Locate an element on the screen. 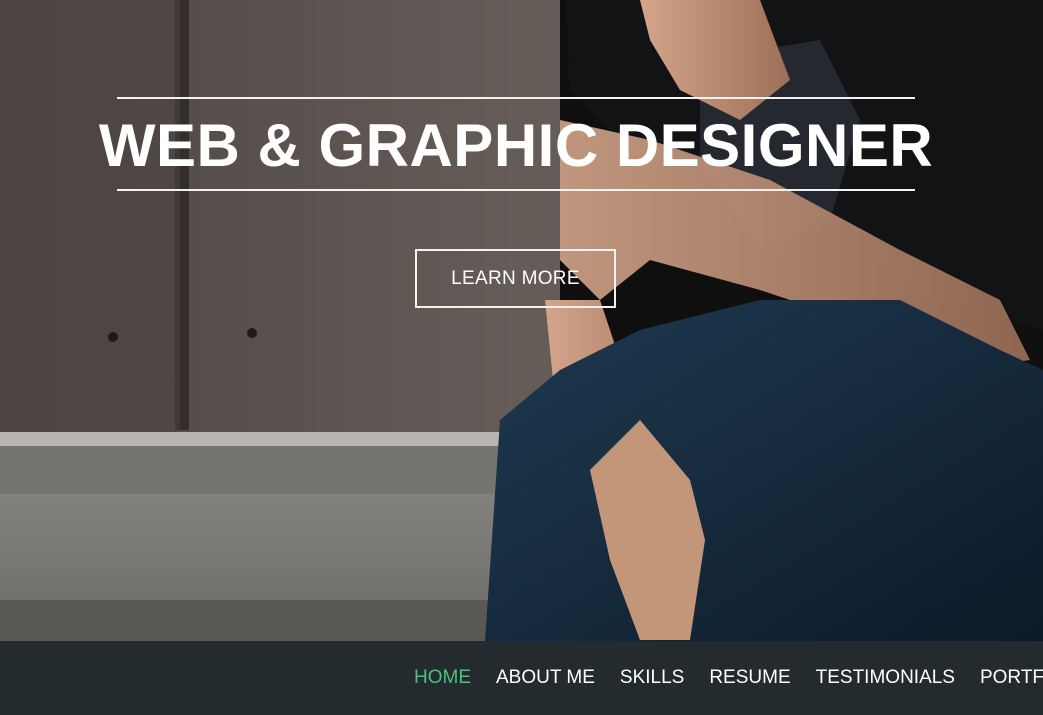 This screenshot has width=1043, height=715. nav-item-about-me: ABOUT ME is located at coordinates (545, 678).